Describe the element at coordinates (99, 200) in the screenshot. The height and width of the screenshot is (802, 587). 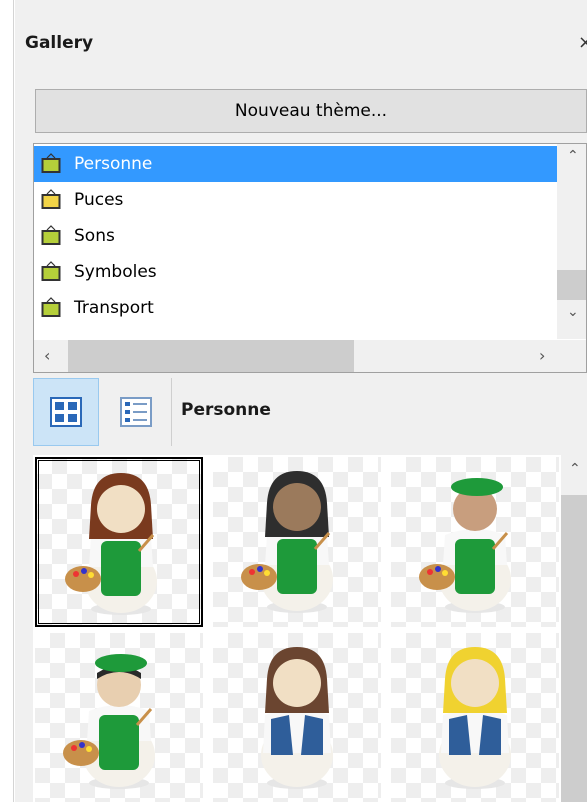
I see `theme-item-label: Puces` at that location.